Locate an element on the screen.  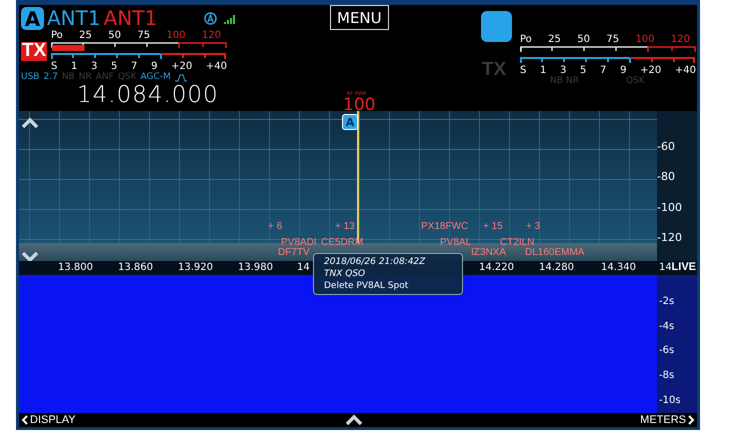
rf-power-value: 100 is located at coordinates (359, 105).